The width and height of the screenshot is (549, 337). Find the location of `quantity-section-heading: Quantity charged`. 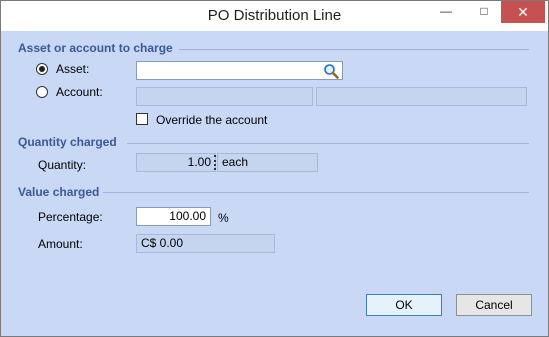

quantity-section-heading: Quantity charged is located at coordinates (67, 142).